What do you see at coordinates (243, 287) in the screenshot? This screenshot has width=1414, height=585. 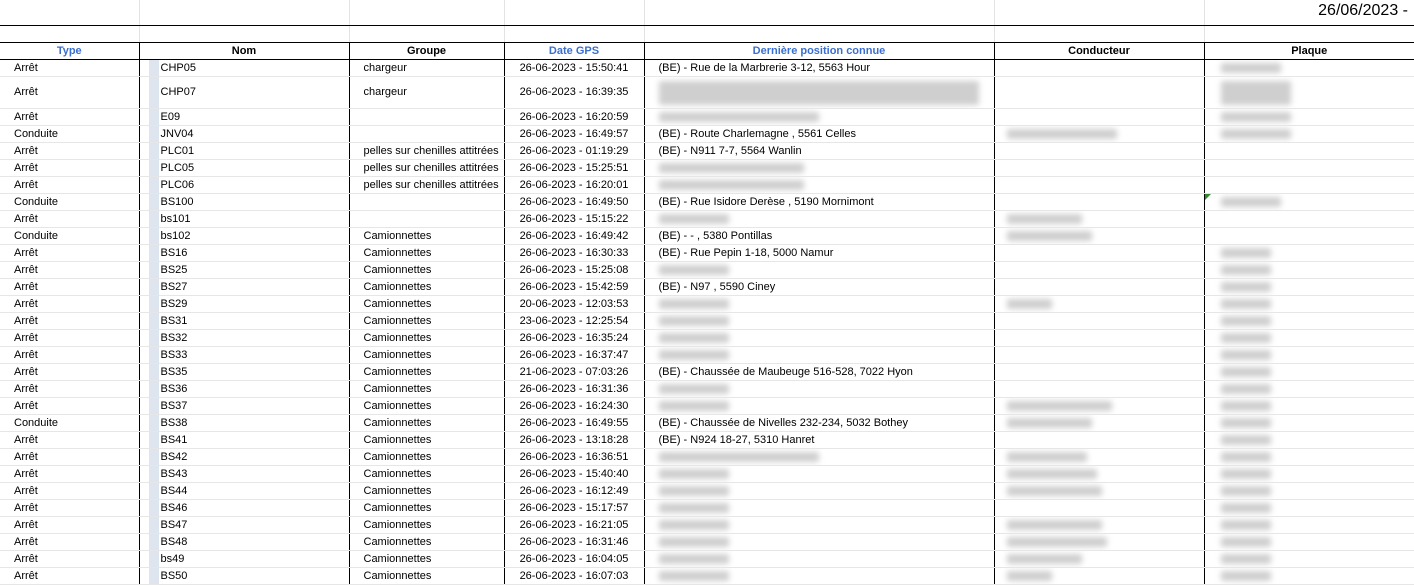 I see `cell-nom: BS27` at bounding box center [243, 287].